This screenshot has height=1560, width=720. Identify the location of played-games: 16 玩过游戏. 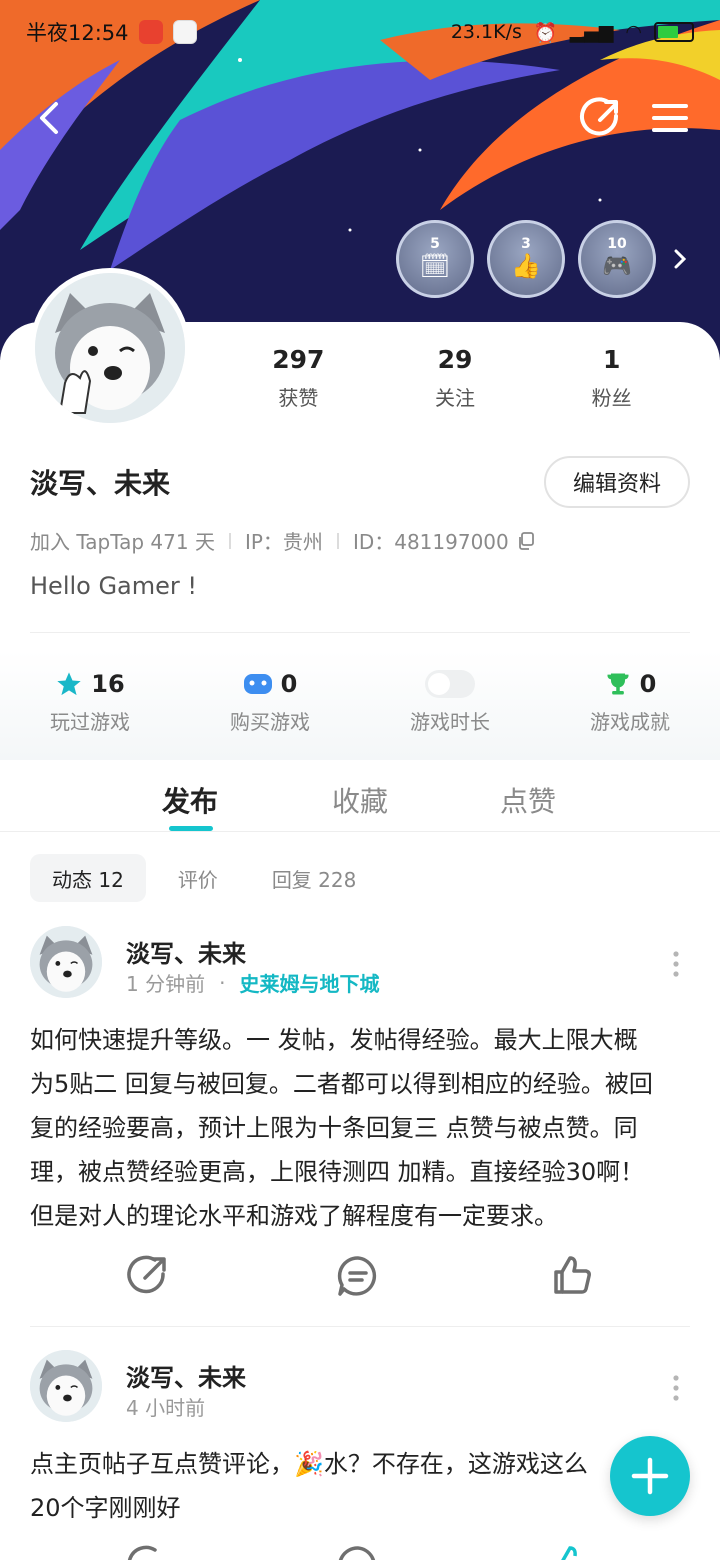
(90, 705).